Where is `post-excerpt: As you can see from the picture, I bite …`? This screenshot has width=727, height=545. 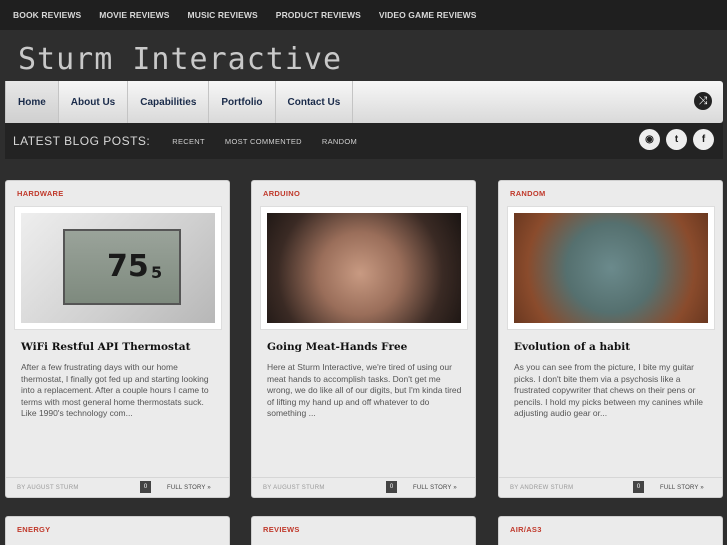 post-excerpt: As you can see from the picture, I bite … is located at coordinates (608, 390).